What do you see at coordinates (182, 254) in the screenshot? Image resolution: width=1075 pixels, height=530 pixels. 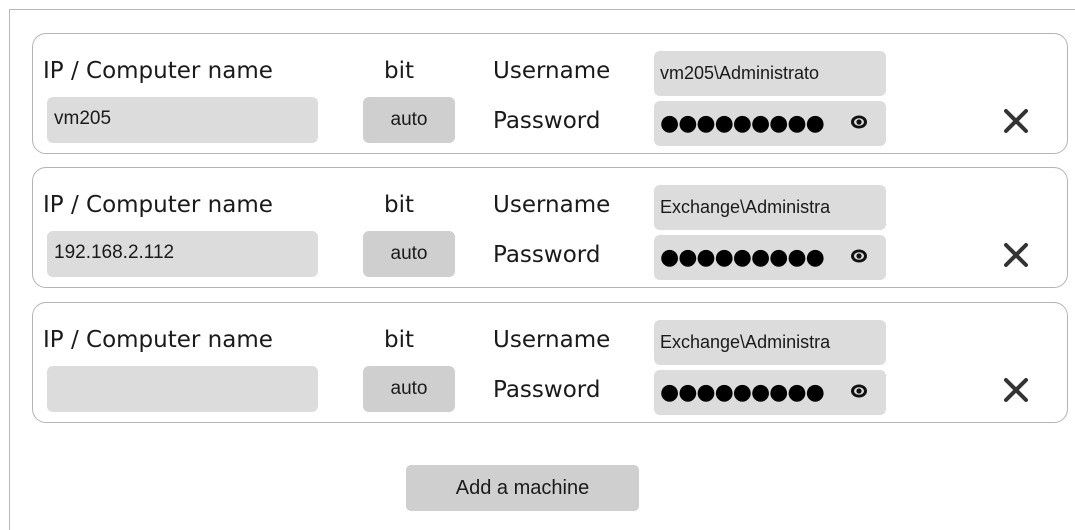 I see `ip-input: 192.168.2.112` at bounding box center [182, 254].